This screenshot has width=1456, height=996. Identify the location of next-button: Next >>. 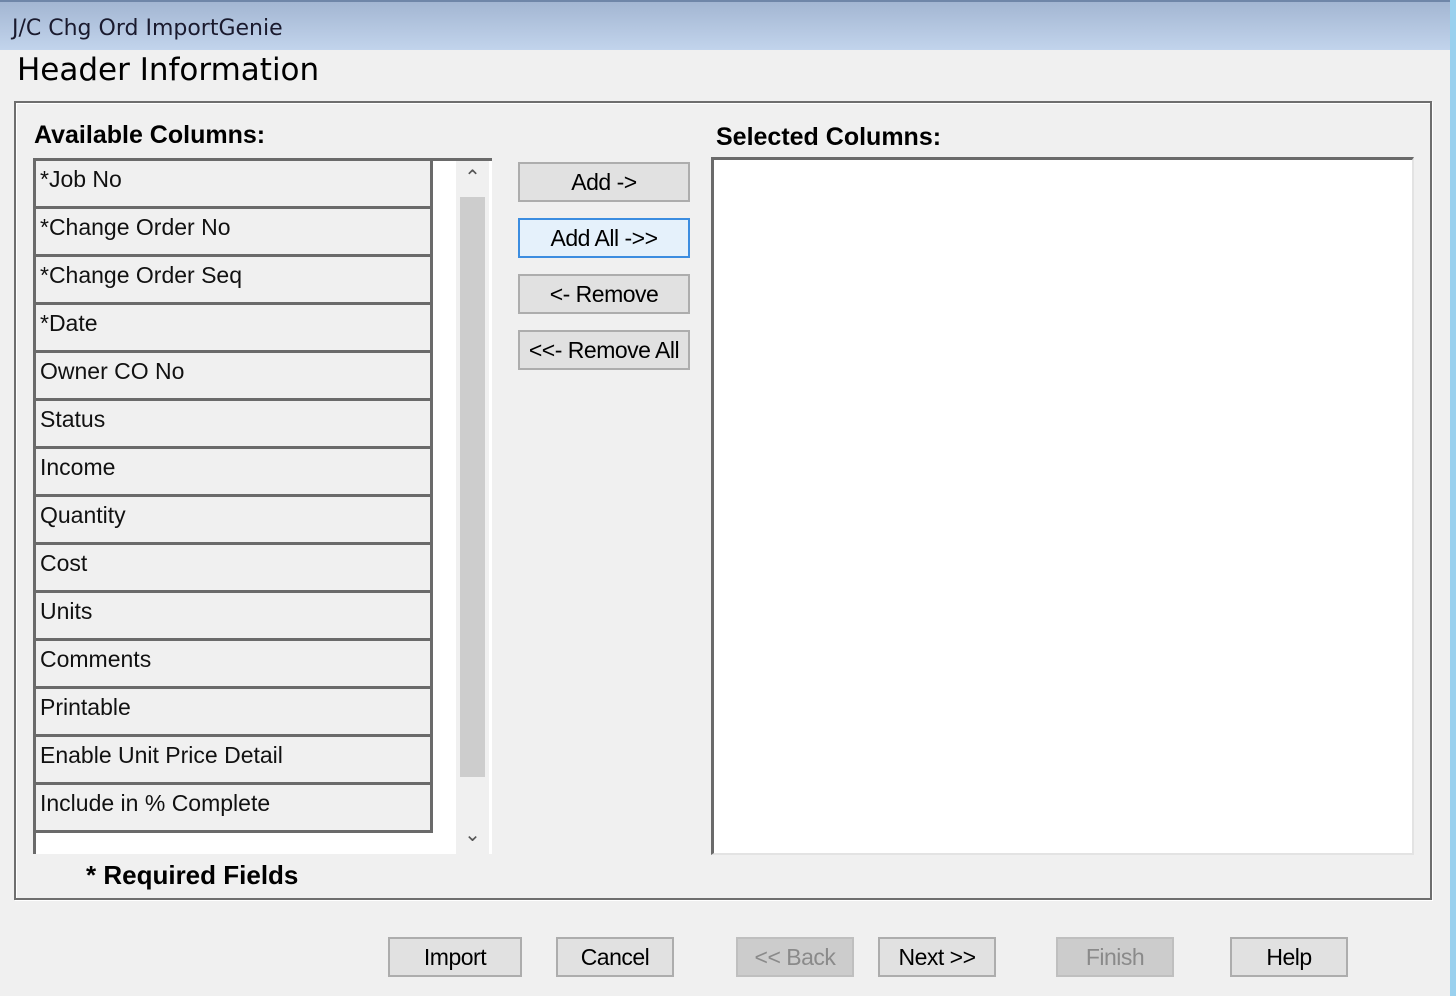
(937, 957).